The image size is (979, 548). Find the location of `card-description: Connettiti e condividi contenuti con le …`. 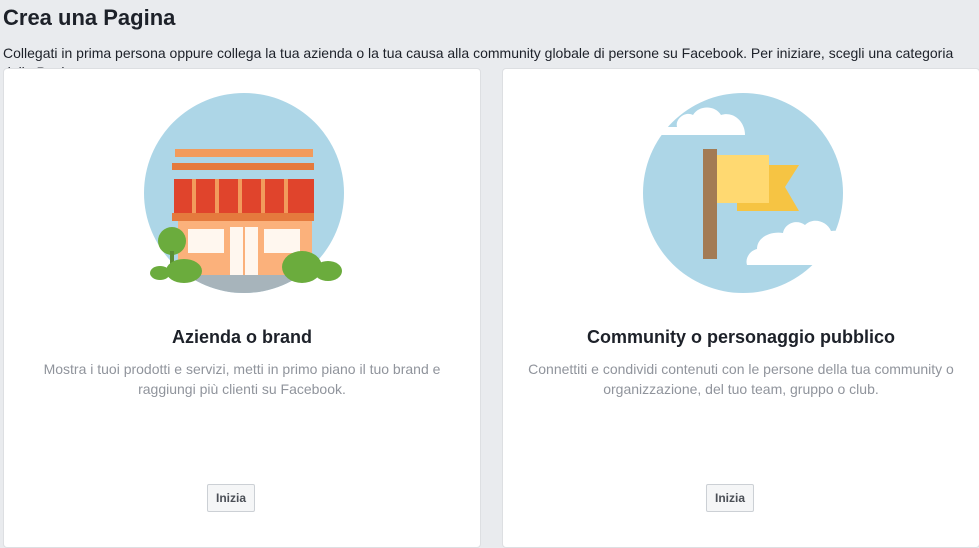

card-description: Connettiti e condividi contenuti con le … is located at coordinates (741, 379).